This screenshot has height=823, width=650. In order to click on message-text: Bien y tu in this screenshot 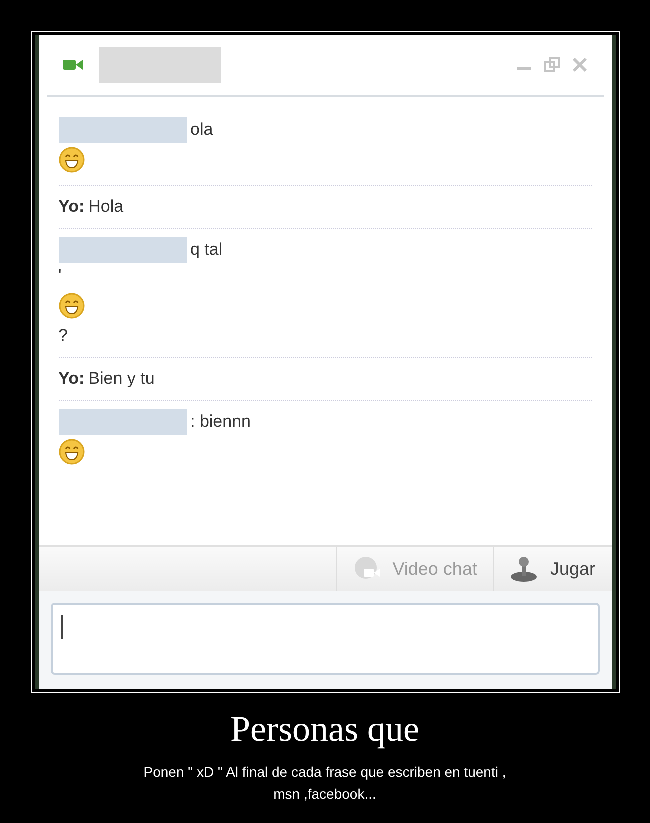, I will do `click(121, 379)`.